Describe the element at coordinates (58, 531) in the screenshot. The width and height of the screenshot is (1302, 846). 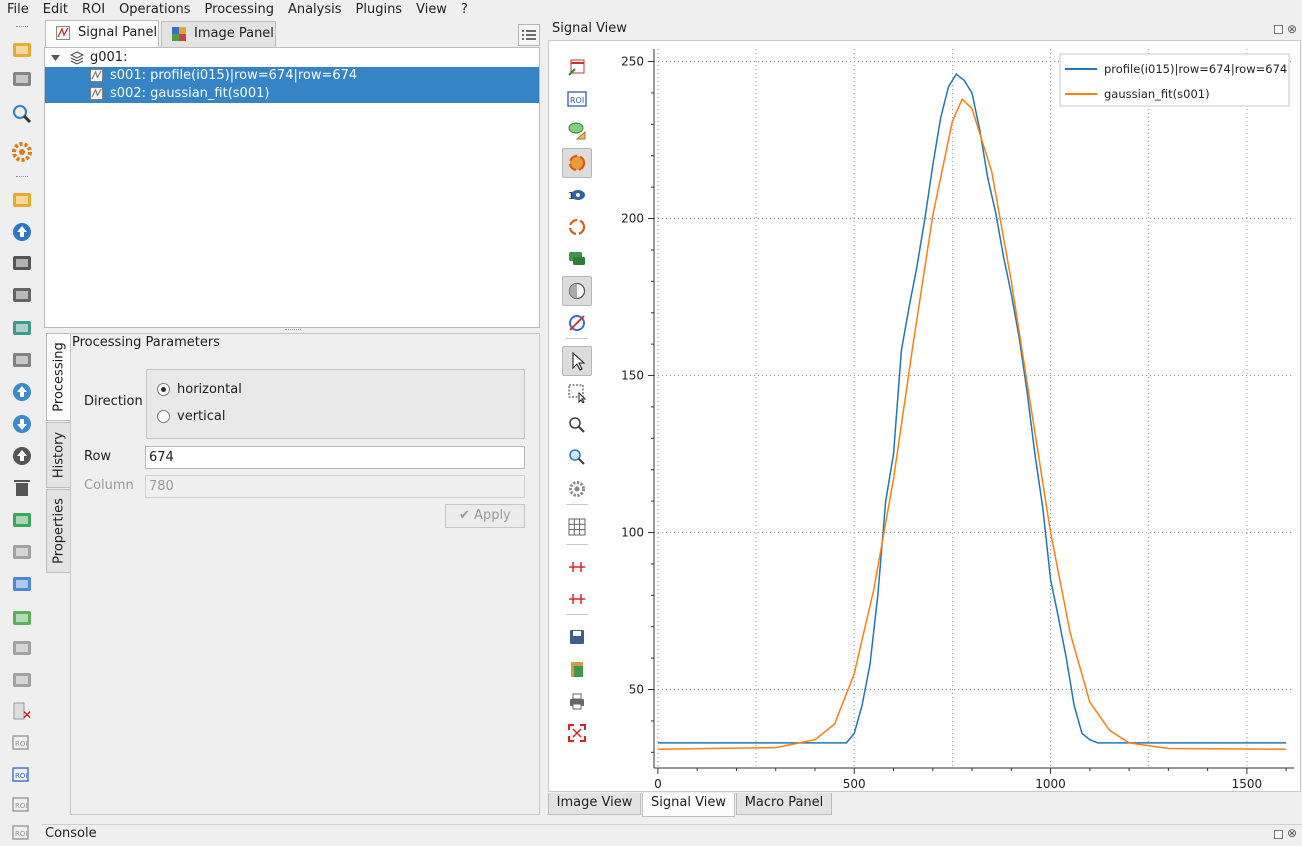
I see `tab-properties: Properties` at that location.